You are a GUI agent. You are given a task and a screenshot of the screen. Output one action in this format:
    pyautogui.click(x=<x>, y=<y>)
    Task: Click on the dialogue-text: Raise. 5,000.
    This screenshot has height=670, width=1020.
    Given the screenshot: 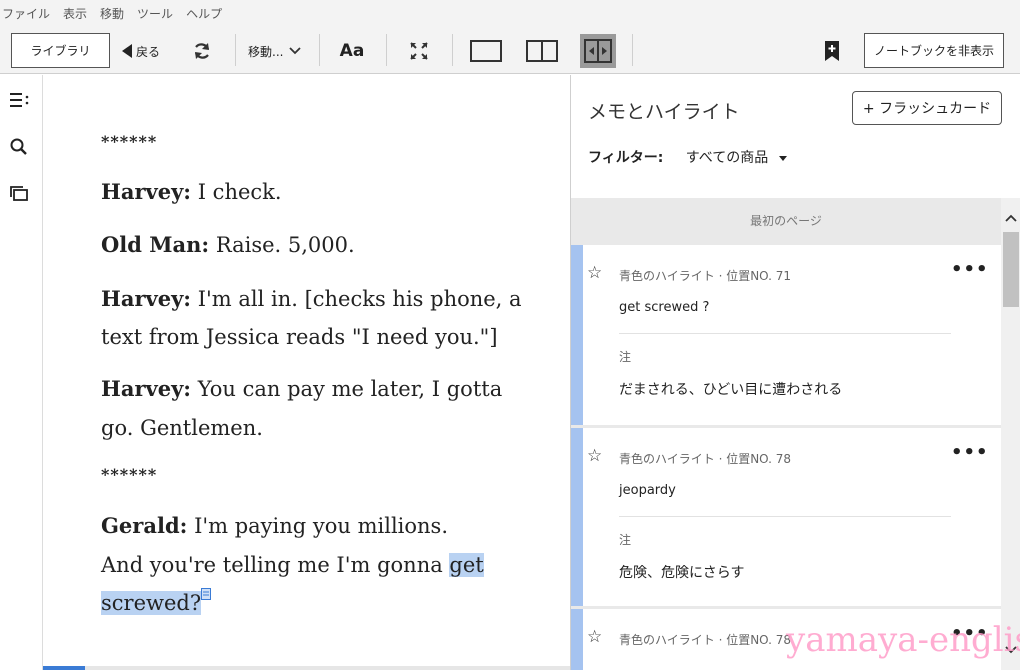 What is the action you would take?
    pyautogui.click(x=282, y=245)
    